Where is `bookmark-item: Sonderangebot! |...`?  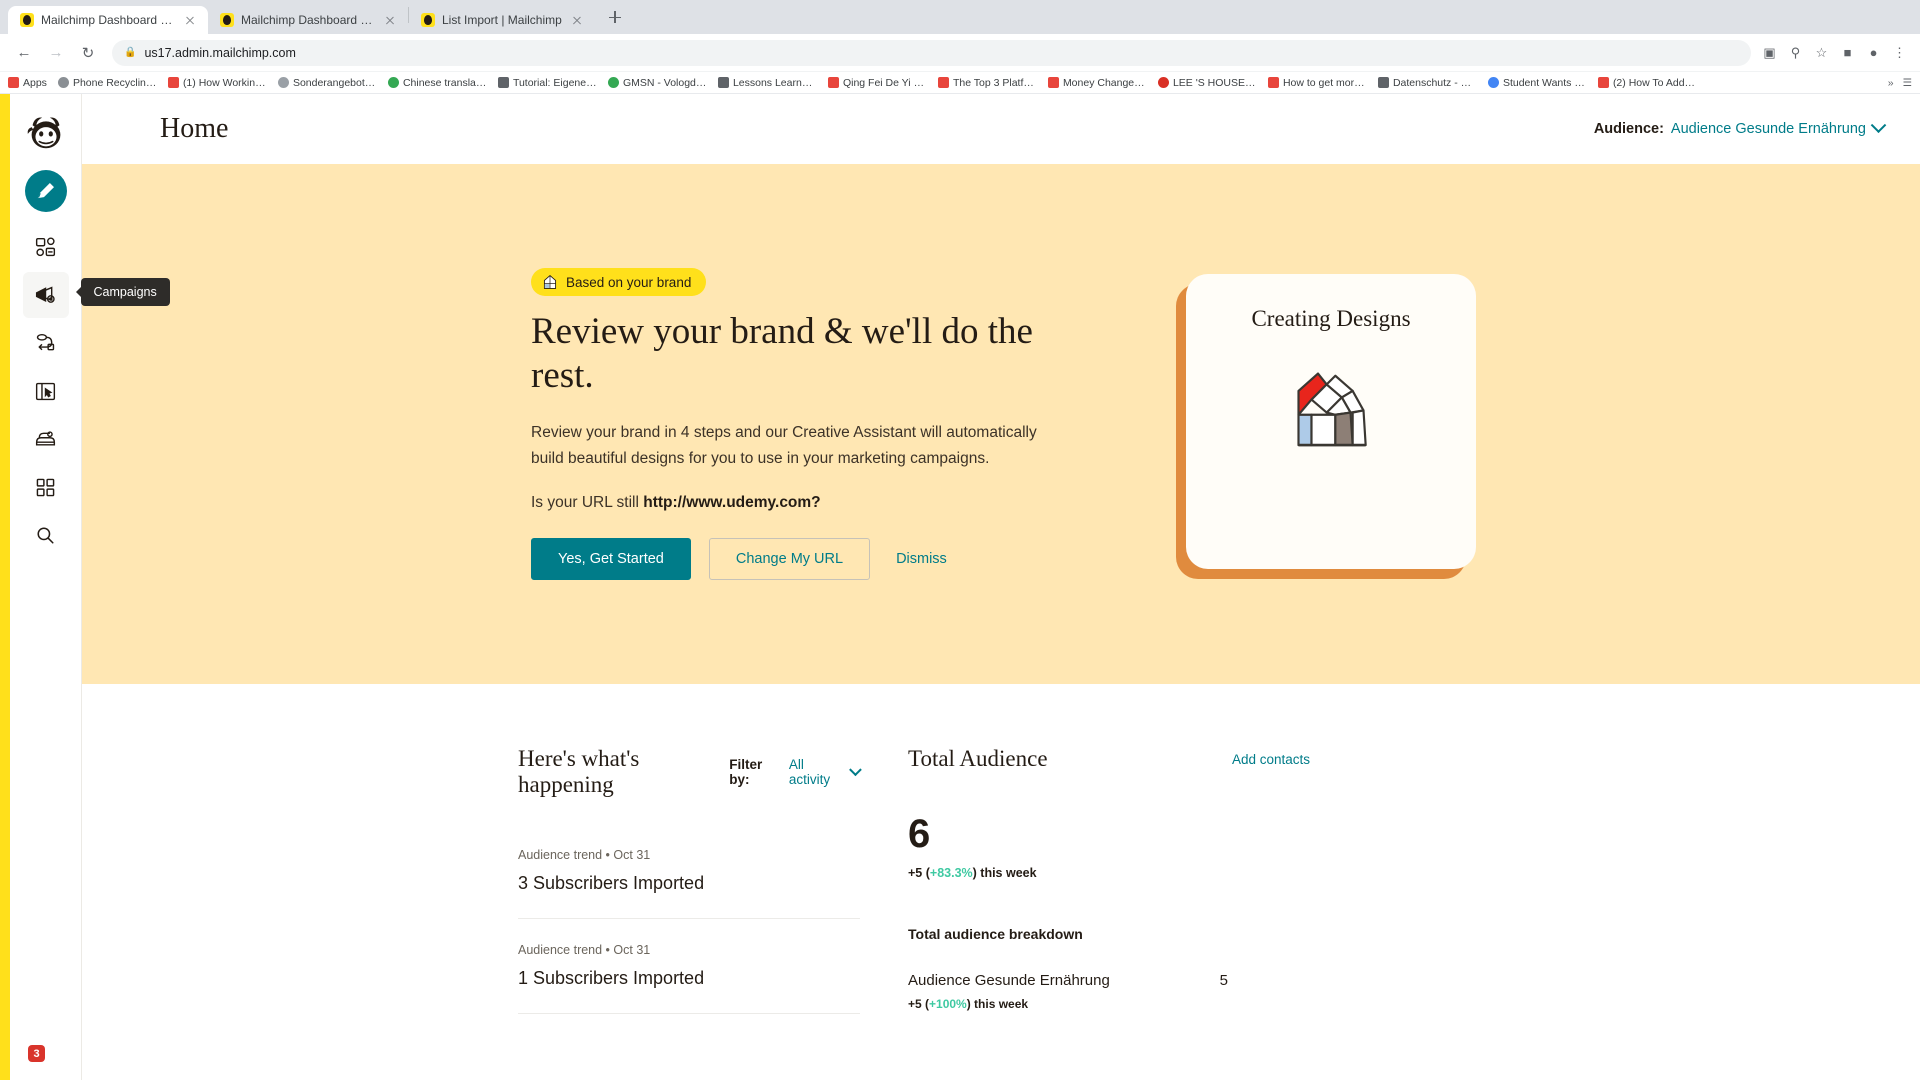
bookmark-item: Sonderangebot! |... is located at coordinates (327, 83).